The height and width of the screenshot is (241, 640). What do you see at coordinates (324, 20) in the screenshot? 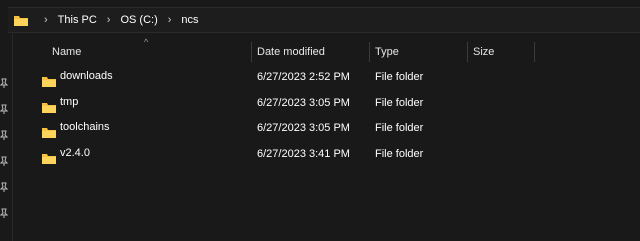
I see `address-bar: › This PC › OS (C:) › ncs` at bounding box center [324, 20].